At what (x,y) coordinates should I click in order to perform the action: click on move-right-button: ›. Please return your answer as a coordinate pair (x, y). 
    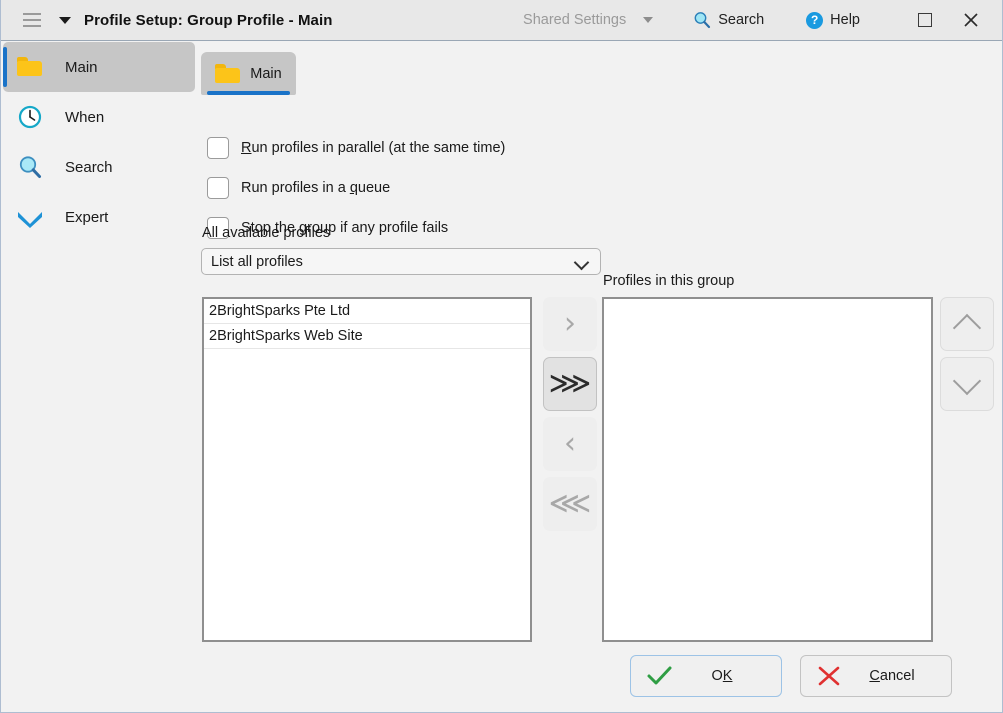
    Looking at the image, I should click on (570, 324).